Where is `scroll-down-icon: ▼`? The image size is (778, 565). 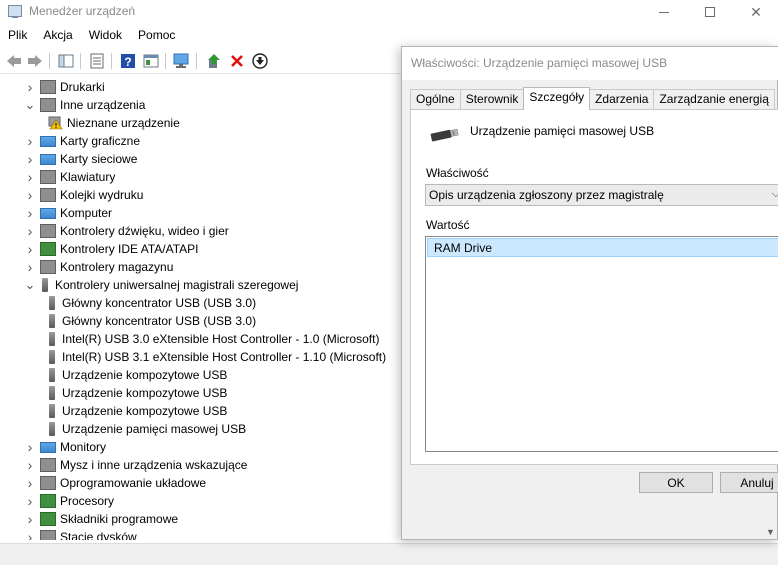 scroll-down-icon: ▼ is located at coordinates (770, 532).